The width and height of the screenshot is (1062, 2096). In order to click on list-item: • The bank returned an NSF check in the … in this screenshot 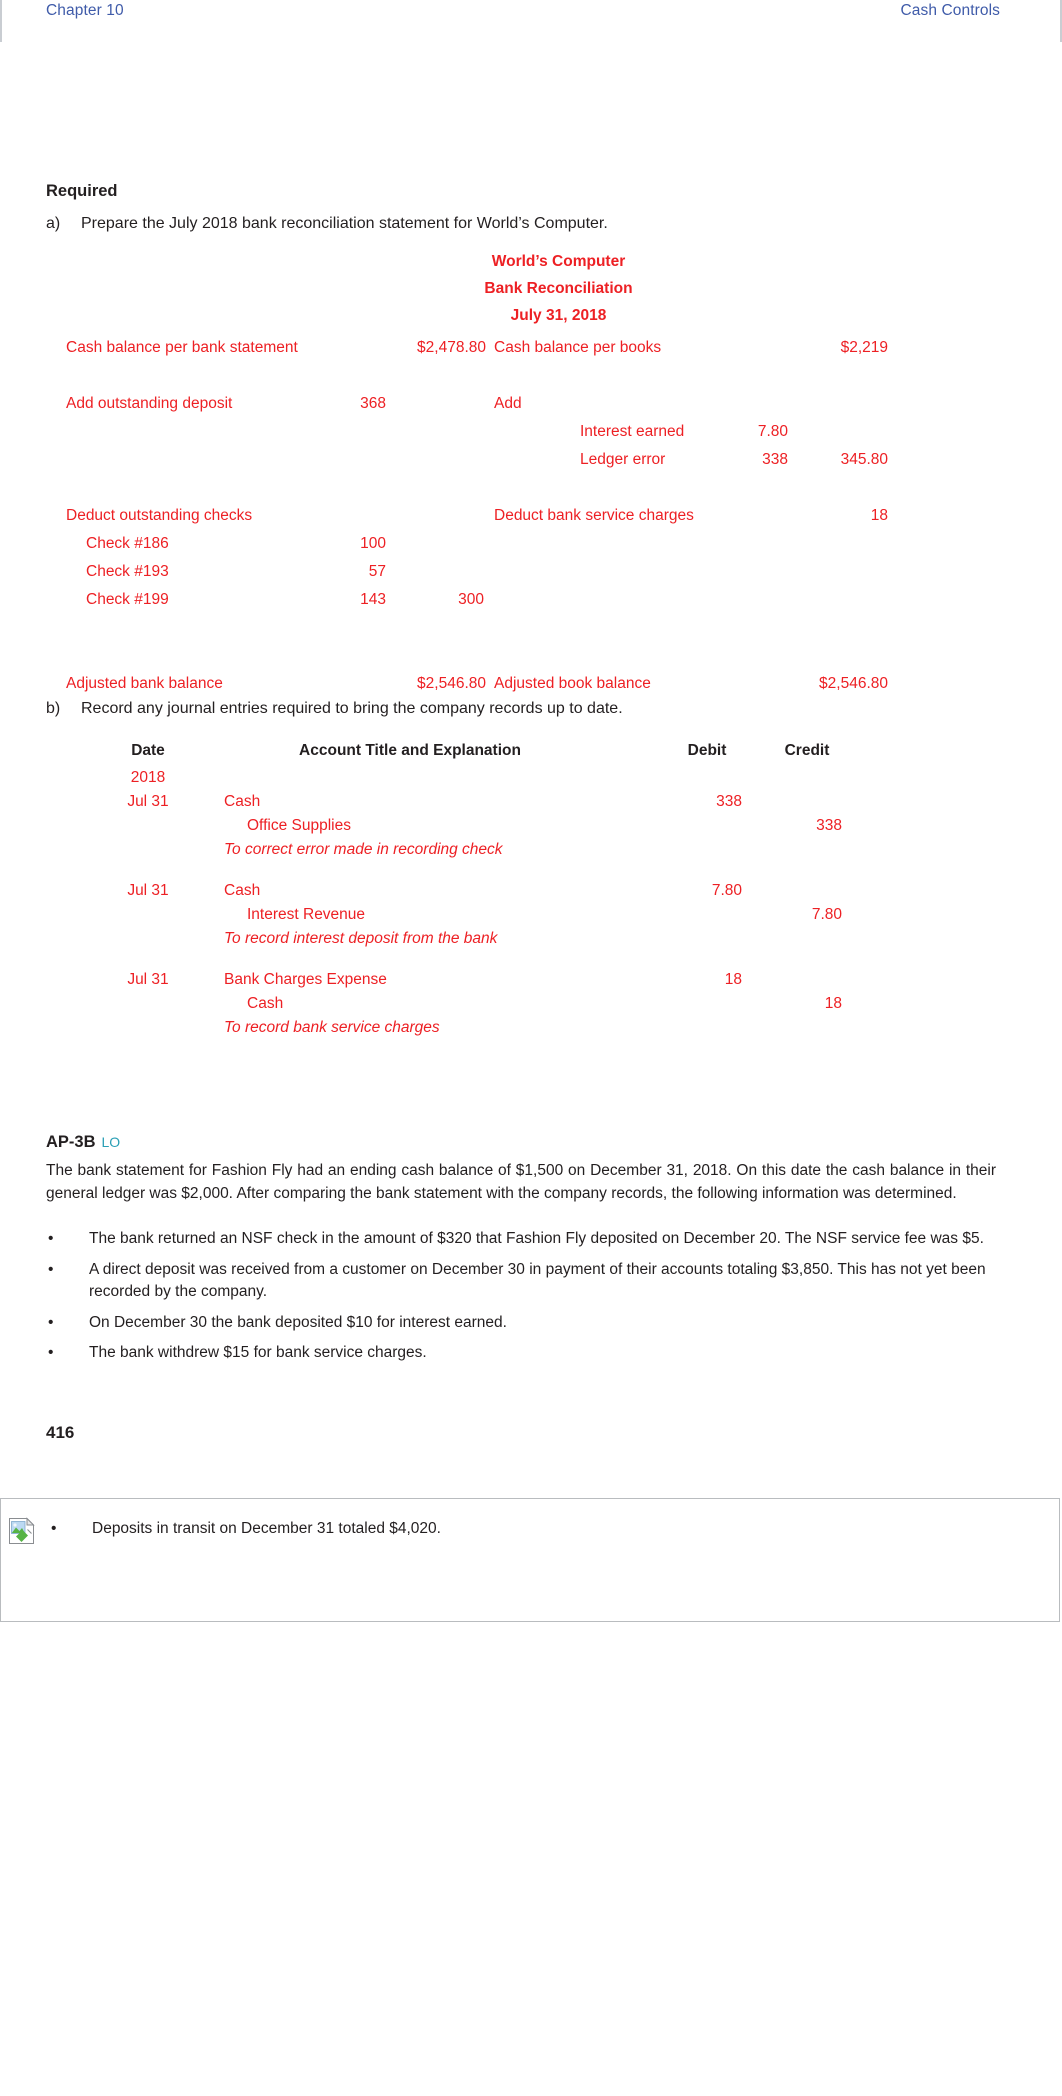, I will do `click(521, 1239)`.